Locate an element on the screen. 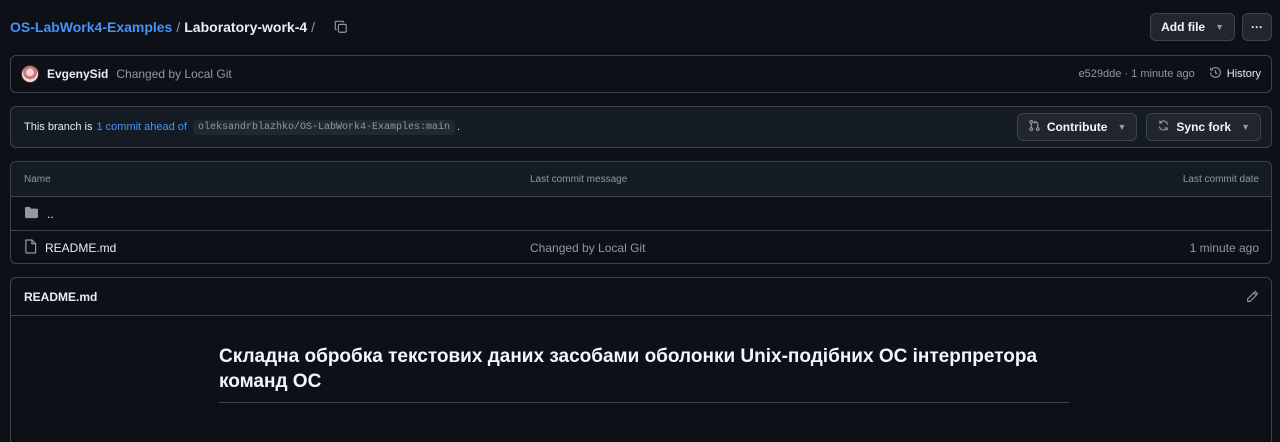 The height and width of the screenshot is (442, 1280). branch-actions: Contribute ▼ Sync fork ▼ is located at coordinates (1138, 127).